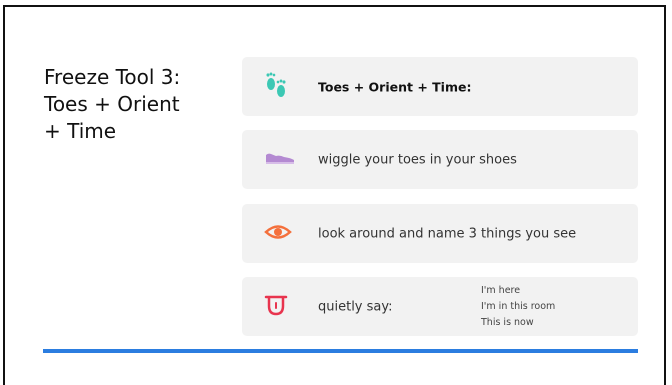 This screenshot has height=385, width=672. I want to click on slide-title: Freeze Tool 3: Toes + Orient + Time, so click(129, 104).